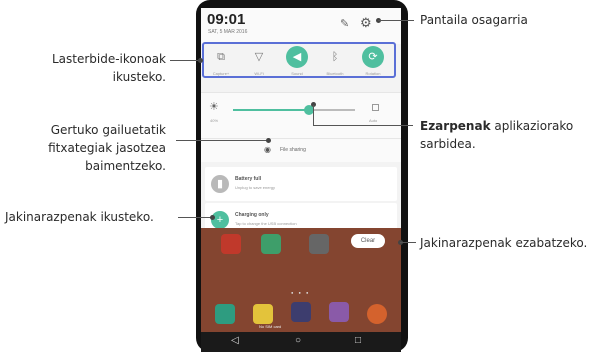 The image size is (606, 352). What do you see at coordinates (293, 150) in the screenshot?
I see `file-sharing-label: File sharing` at bounding box center [293, 150].